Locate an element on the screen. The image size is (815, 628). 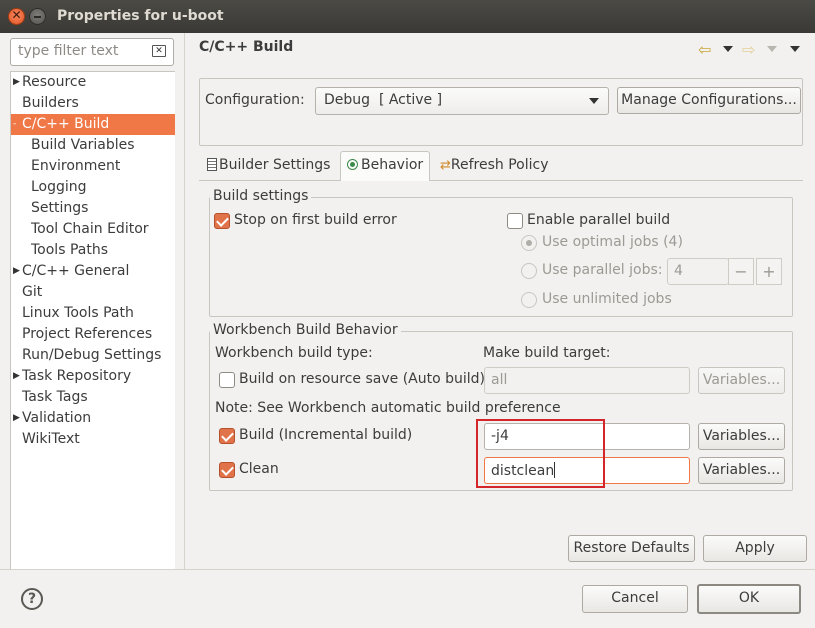
filter-input: type filter text ✕ is located at coordinates (92, 52).